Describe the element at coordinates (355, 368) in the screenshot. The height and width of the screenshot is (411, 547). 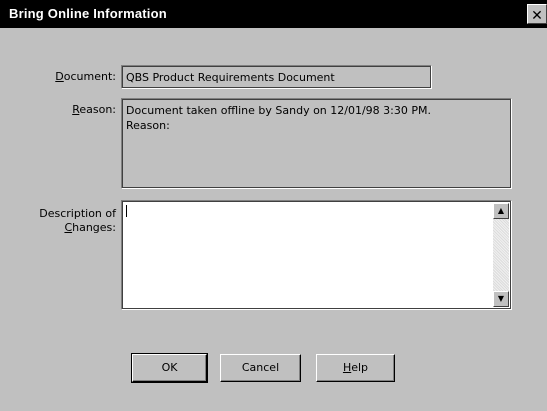
I see `help-button: Help` at that location.